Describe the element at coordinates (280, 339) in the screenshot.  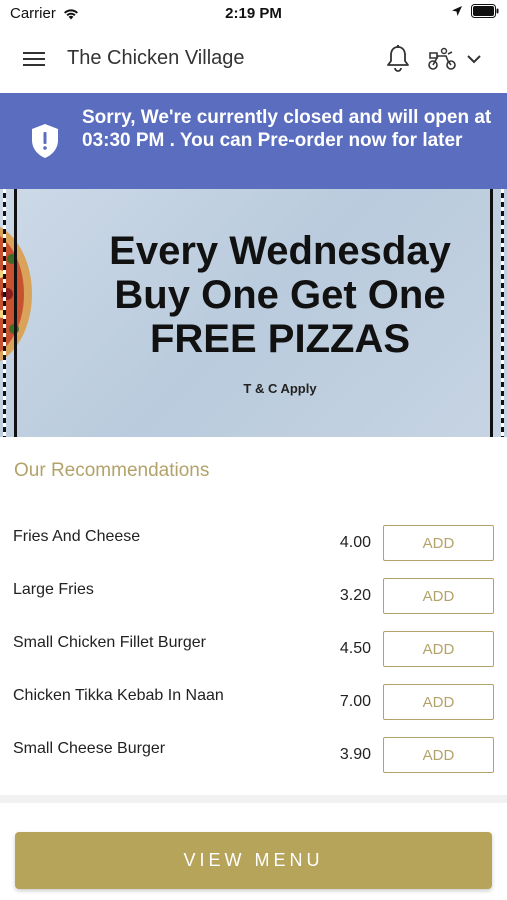
I see `promo-heading-line: FREE PIZZAS` at that location.